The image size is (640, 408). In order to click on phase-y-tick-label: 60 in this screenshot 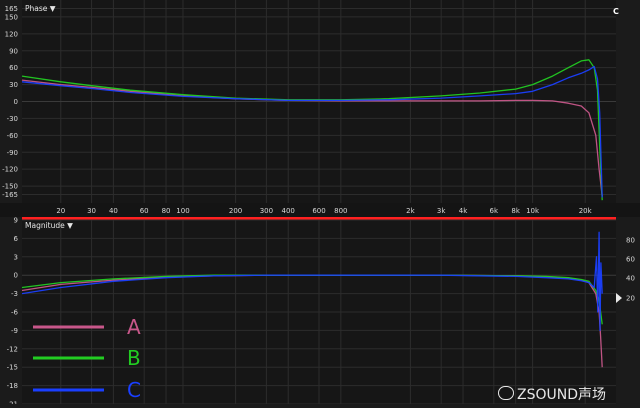, I will do `click(13, 68)`.